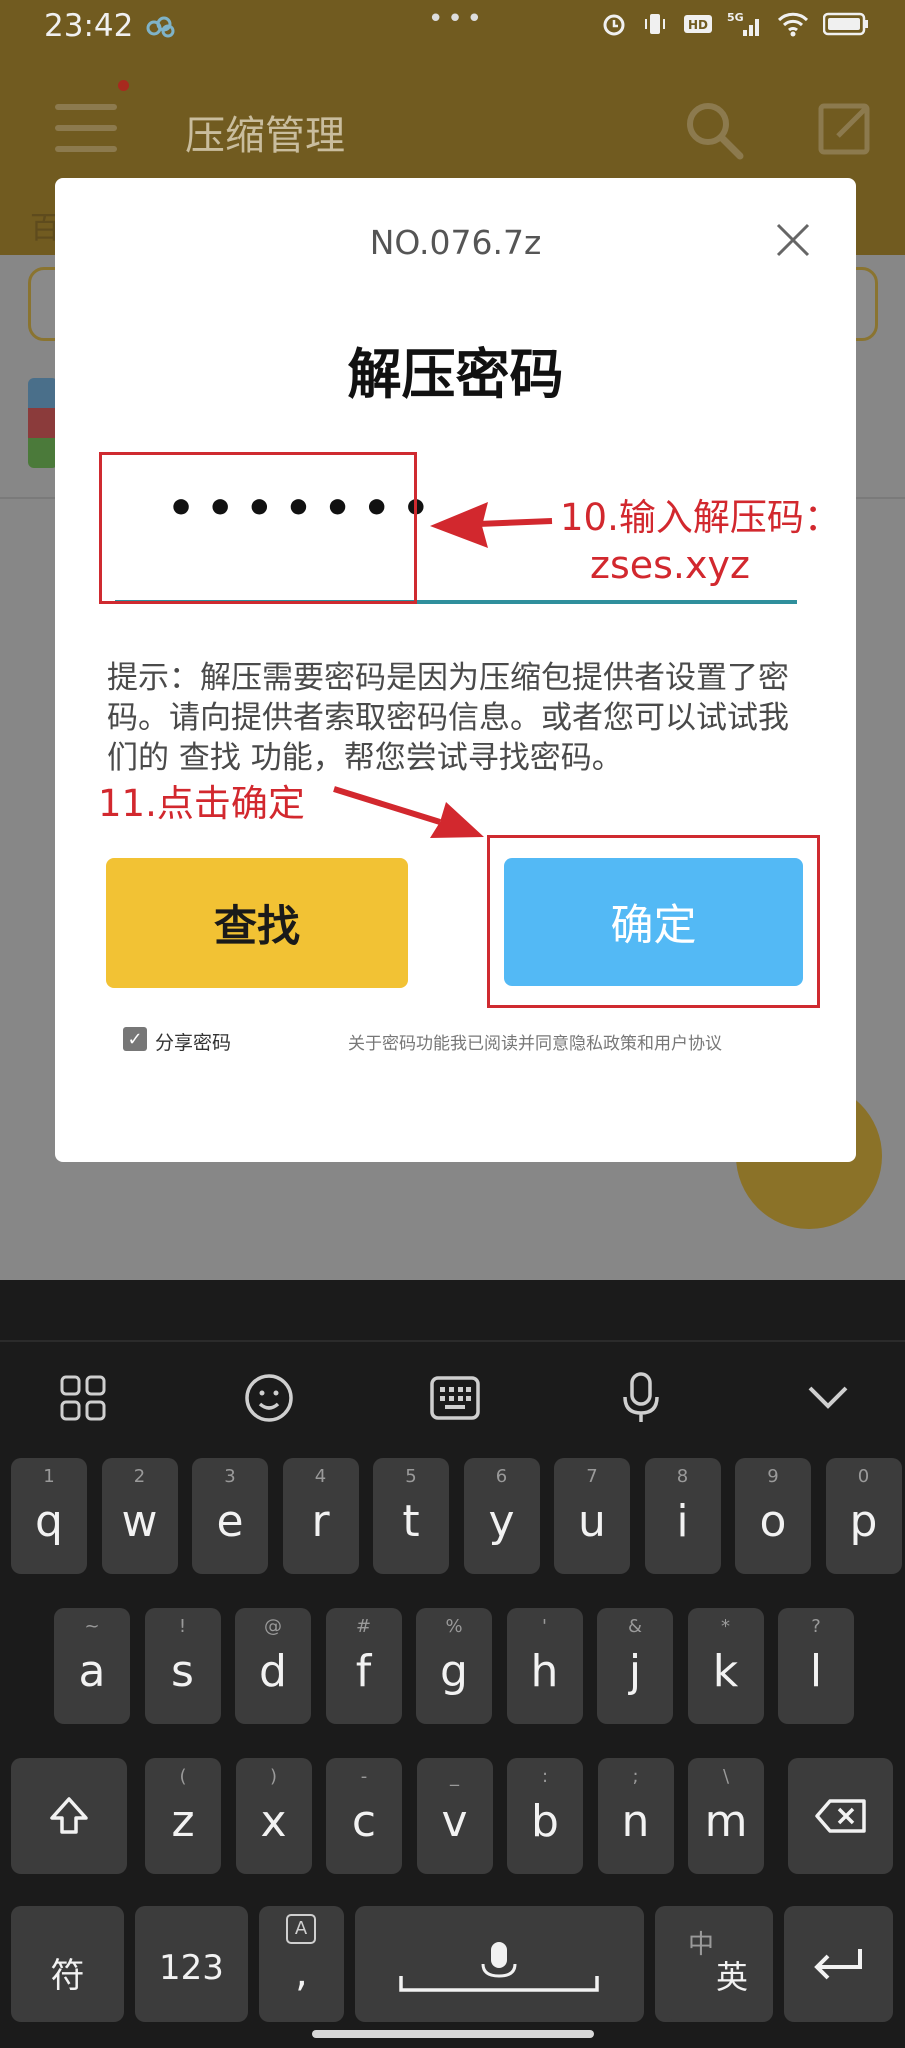  Describe the element at coordinates (725, 1666) in the screenshot. I see `key-k: * k` at that location.